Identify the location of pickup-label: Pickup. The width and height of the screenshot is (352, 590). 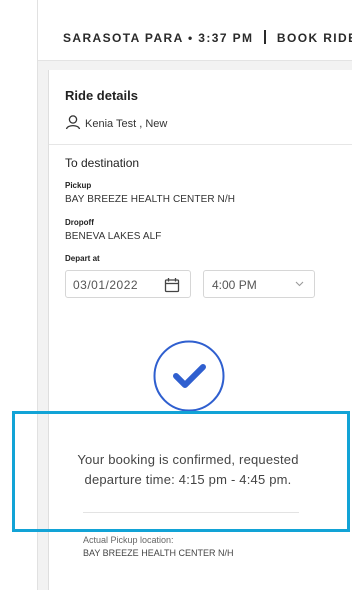
(78, 185).